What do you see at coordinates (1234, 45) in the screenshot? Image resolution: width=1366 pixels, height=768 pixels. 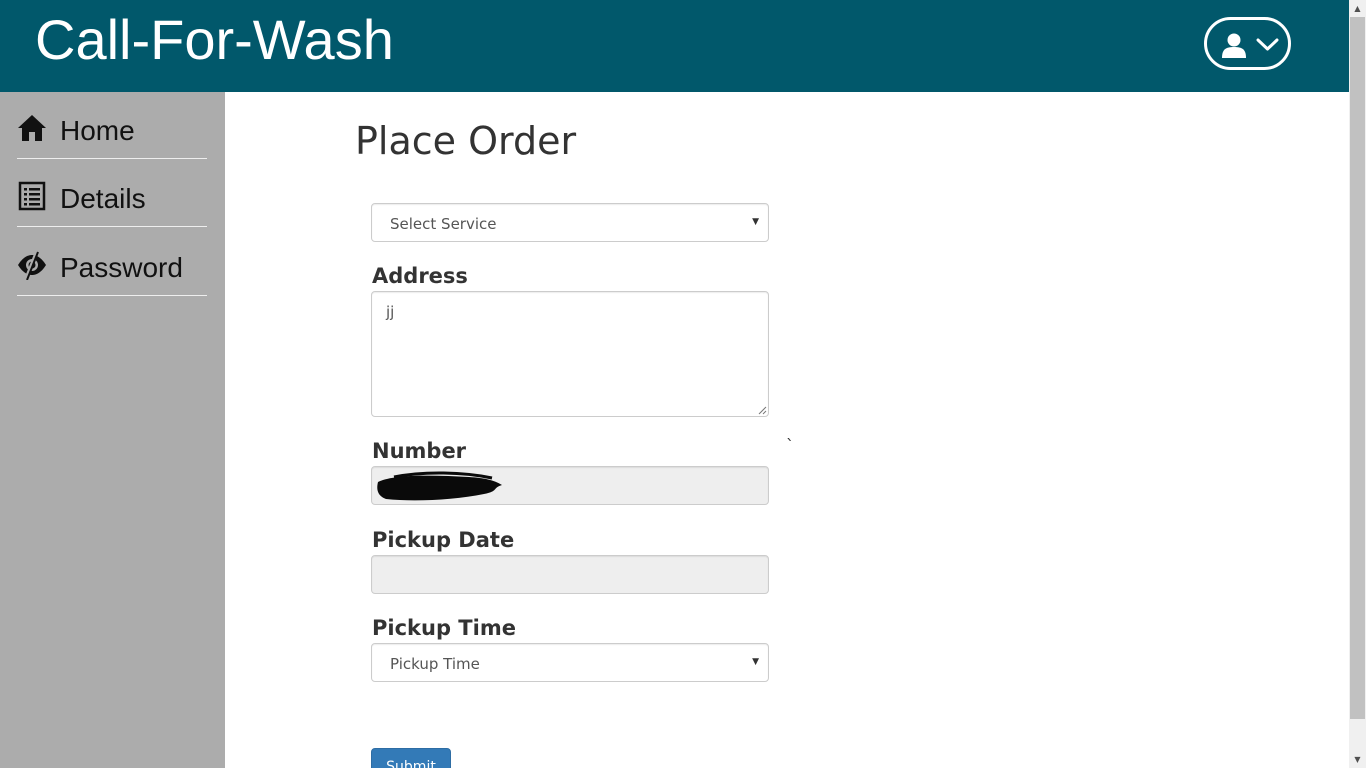 I see `user-icon` at bounding box center [1234, 45].